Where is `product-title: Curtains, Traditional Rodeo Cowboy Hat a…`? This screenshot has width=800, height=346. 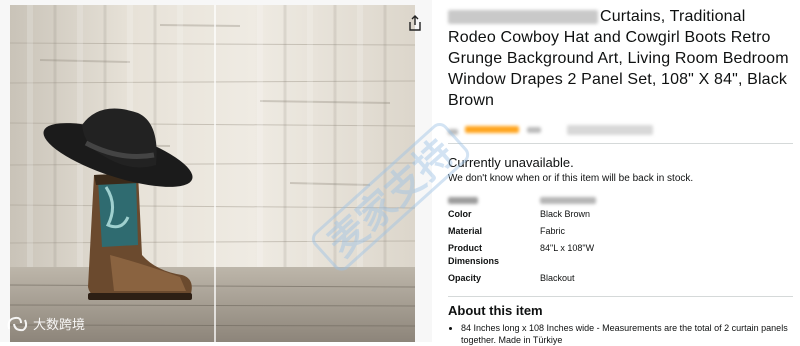
product-title: Curtains, Traditional Rodeo Cowboy Hat a… is located at coordinates (620, 58).